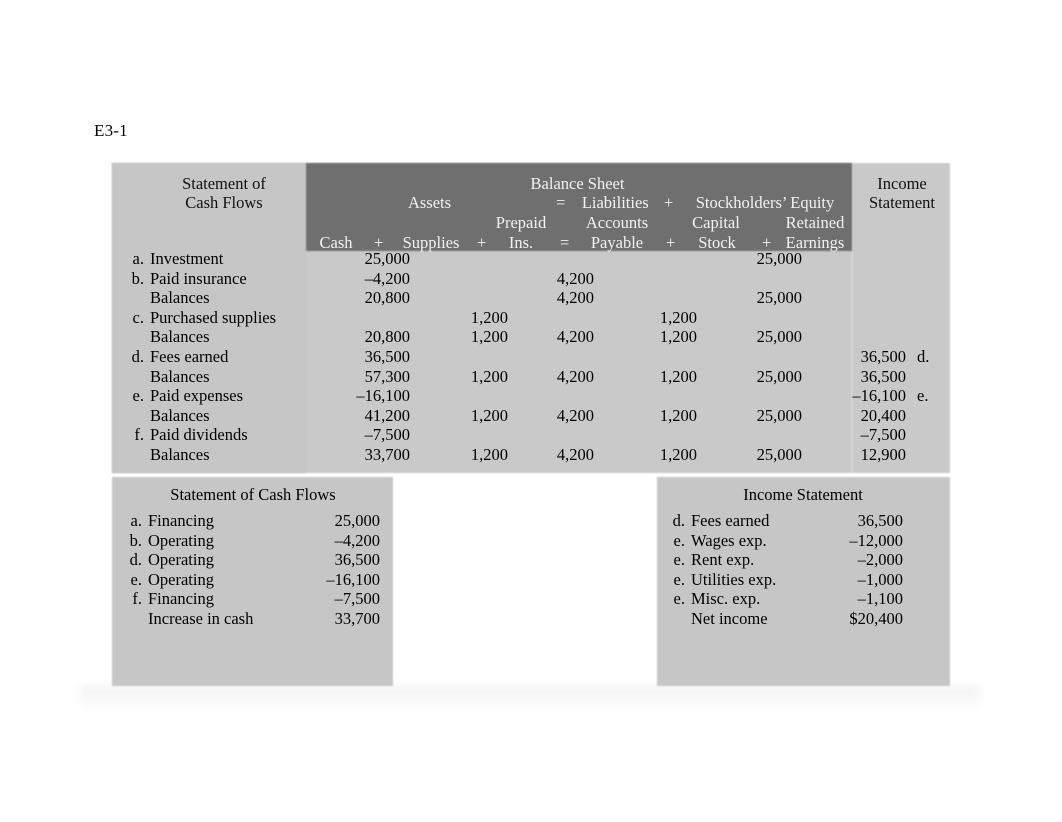  I want to click on cell-cash: 41,200, so click(387, 415).